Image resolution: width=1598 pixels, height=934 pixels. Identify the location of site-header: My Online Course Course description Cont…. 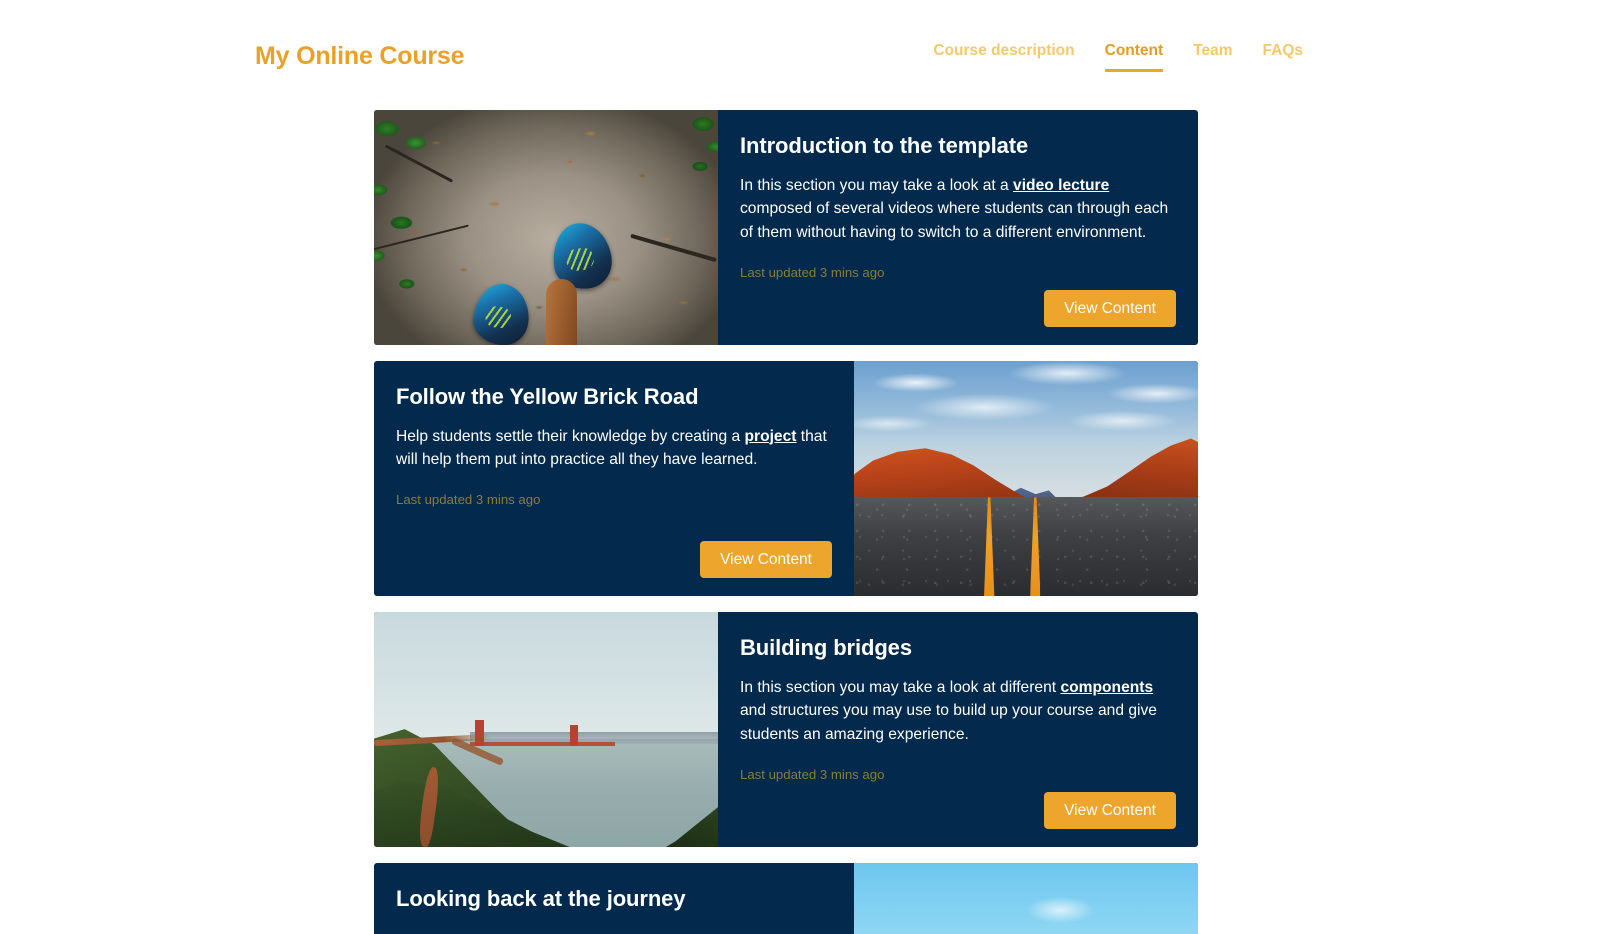
(799, 55).